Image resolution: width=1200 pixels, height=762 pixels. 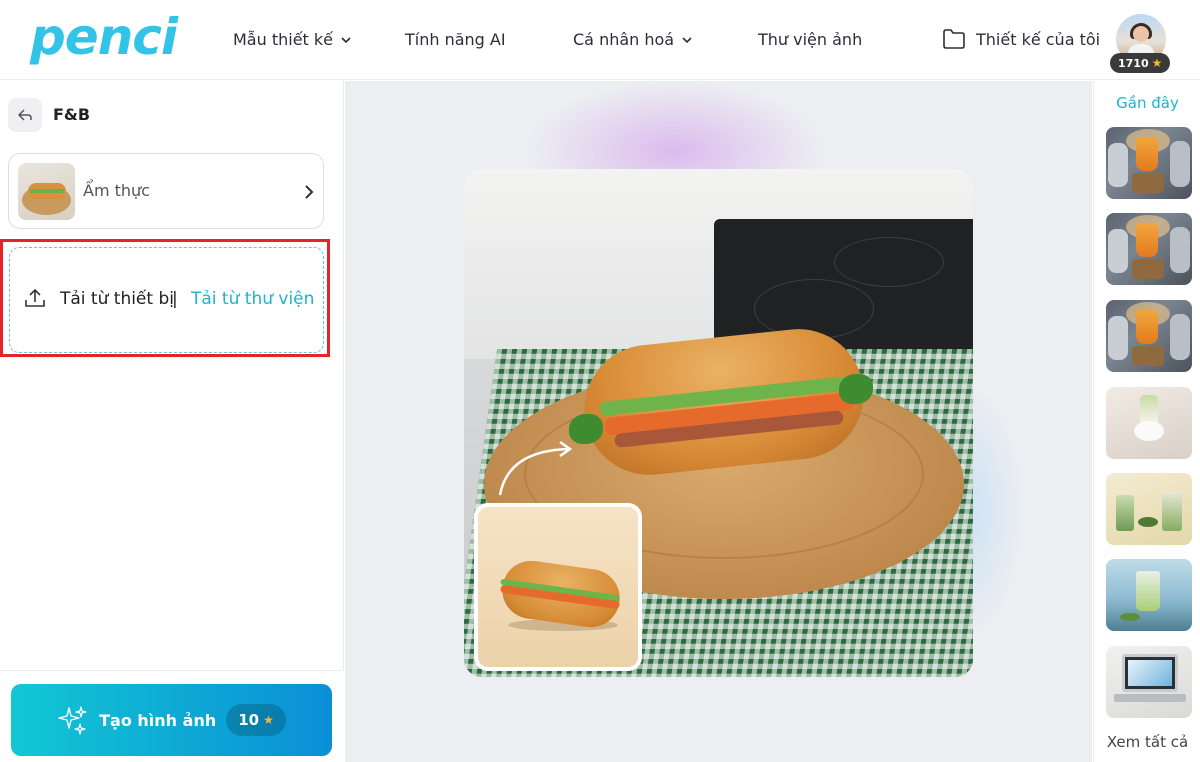 What do you see at coordinates (117, 299) in the screenshot?
I see `upload-from-device-link: Tải từ thiết bị` at bounding box center [117, 299].